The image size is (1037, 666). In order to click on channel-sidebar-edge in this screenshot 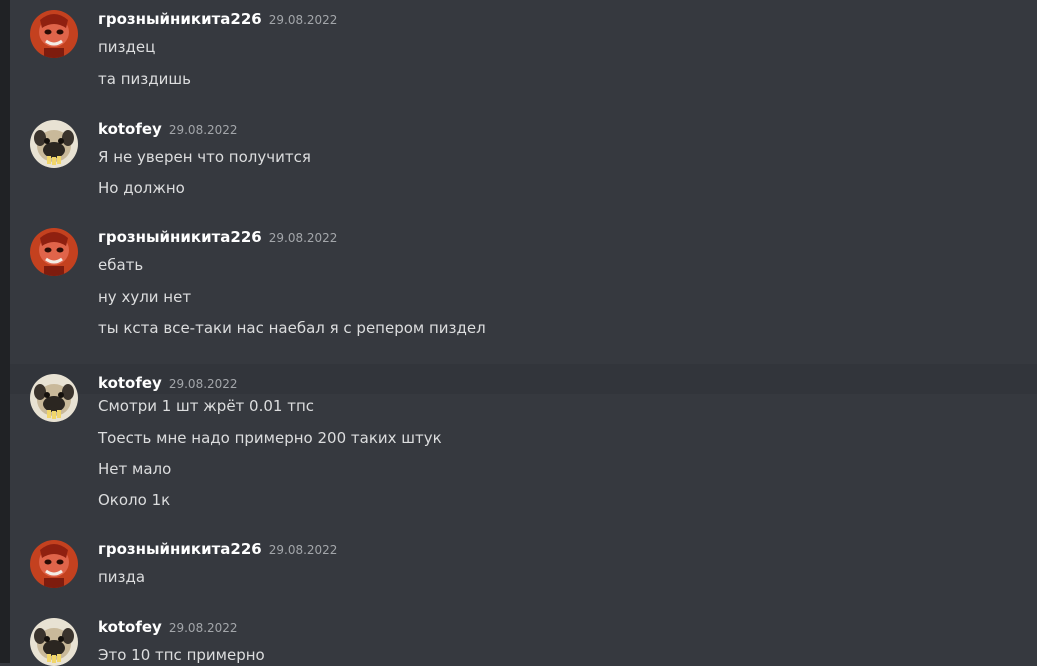, I will do `click(5, 331)`.